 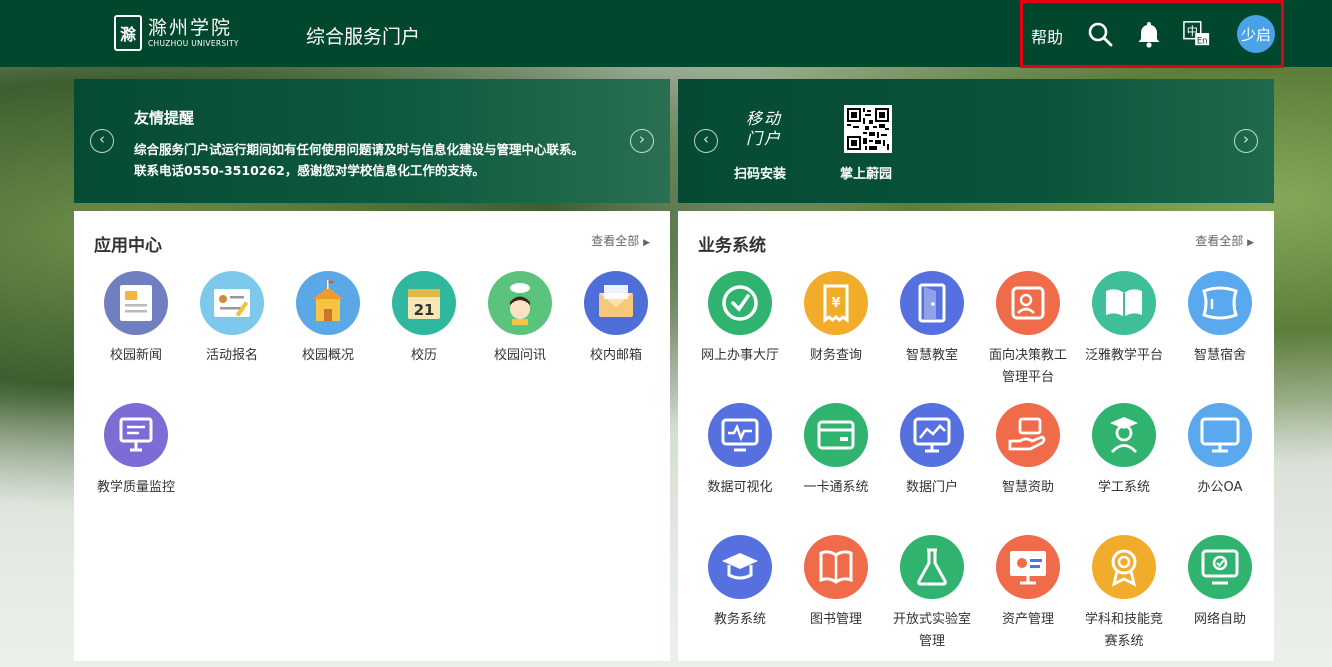 I want to click on app-tile: 教务系统, so click(x=740, y=594).